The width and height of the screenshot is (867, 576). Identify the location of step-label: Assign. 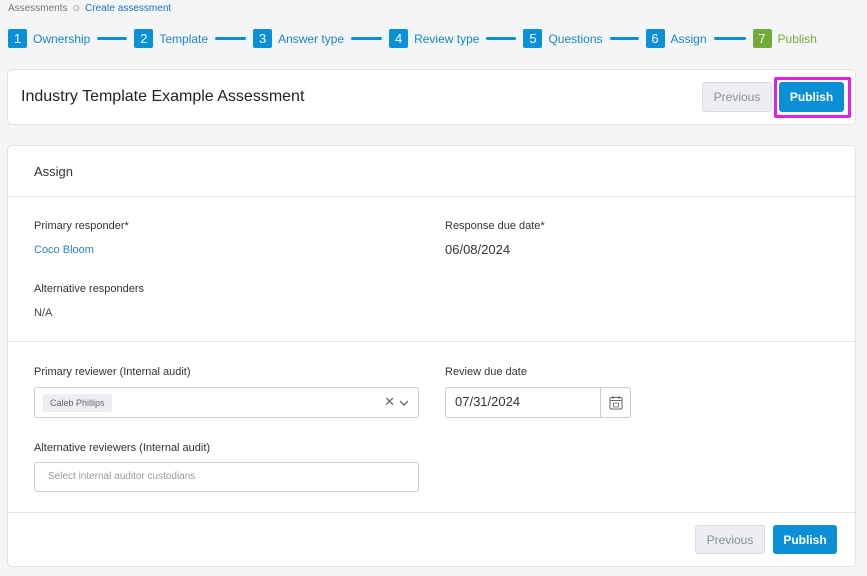
(688, 38).